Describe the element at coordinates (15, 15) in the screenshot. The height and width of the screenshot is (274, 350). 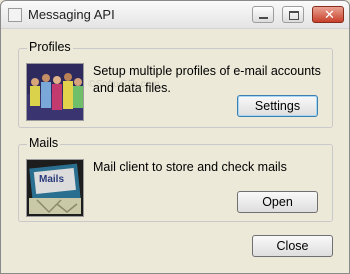
I see `app-icon` at that location.